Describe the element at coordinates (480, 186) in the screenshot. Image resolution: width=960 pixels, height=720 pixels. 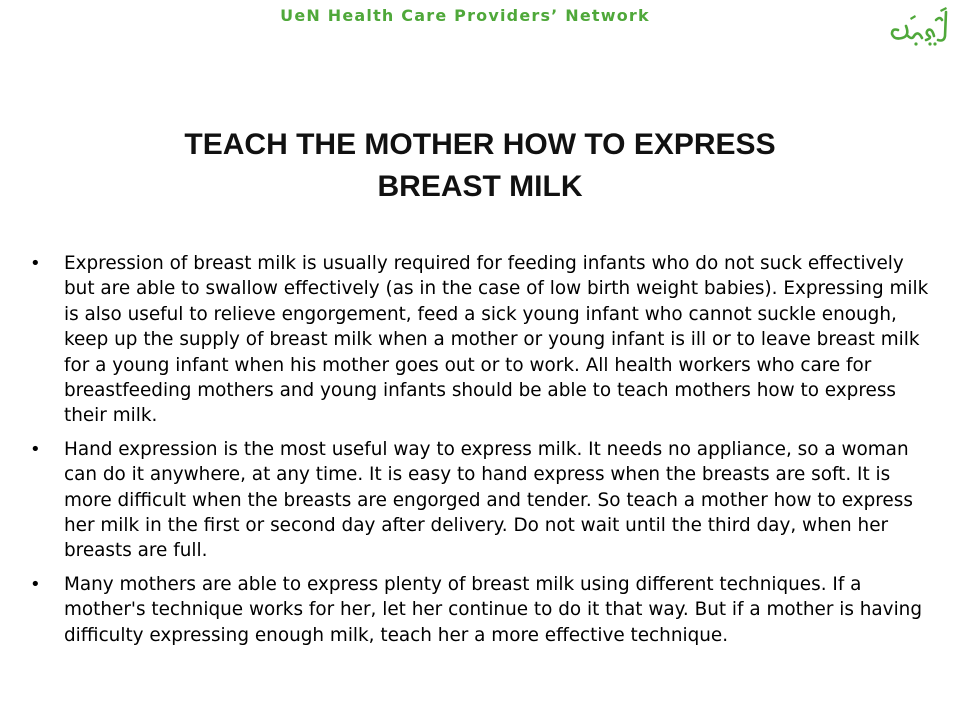
I see `slide-title-line-2: BREAST MILK` at that location.